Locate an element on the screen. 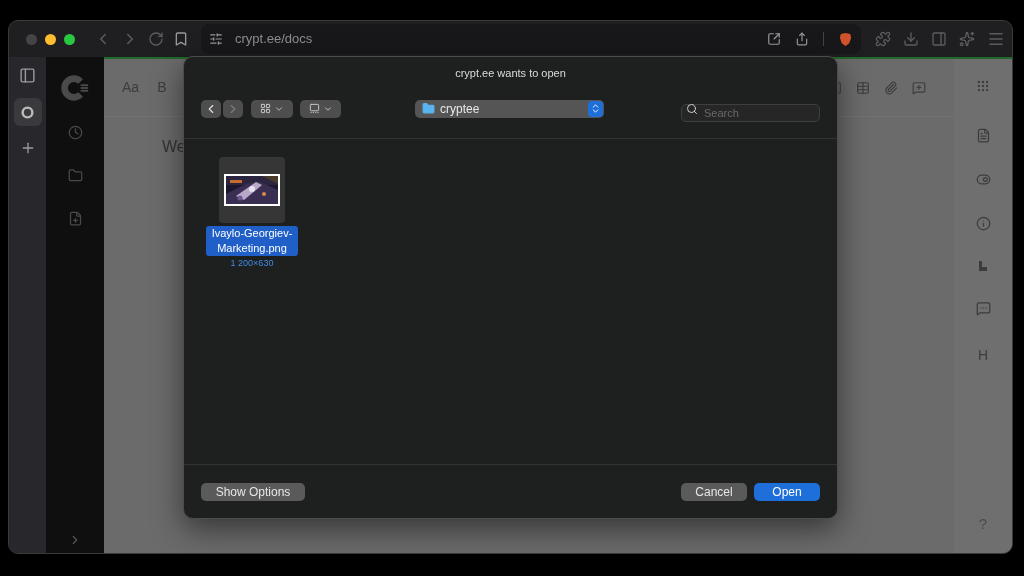 Image resolution: width=1024 pixels, height=576 pixels. grid-icon is located at coordinates (265, 108).